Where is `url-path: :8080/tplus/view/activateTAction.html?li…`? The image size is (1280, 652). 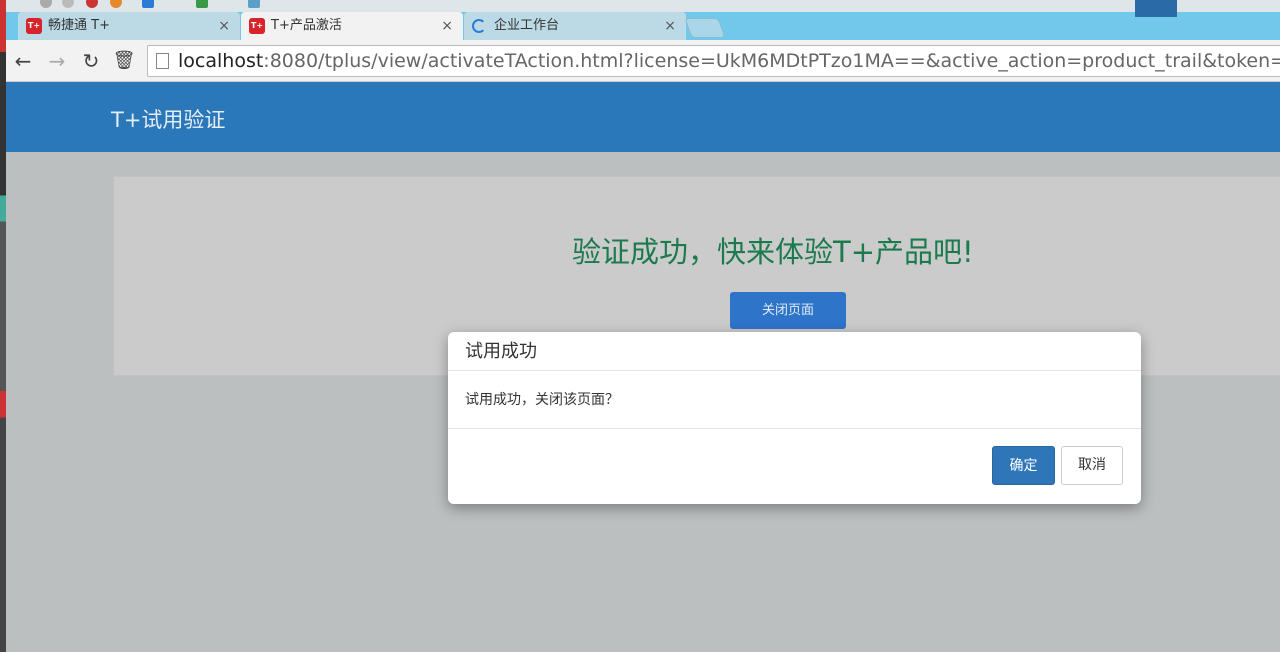 url-path: :8080/tplus/view/activateTAction.html?li… is located at coordinates (771, 61).